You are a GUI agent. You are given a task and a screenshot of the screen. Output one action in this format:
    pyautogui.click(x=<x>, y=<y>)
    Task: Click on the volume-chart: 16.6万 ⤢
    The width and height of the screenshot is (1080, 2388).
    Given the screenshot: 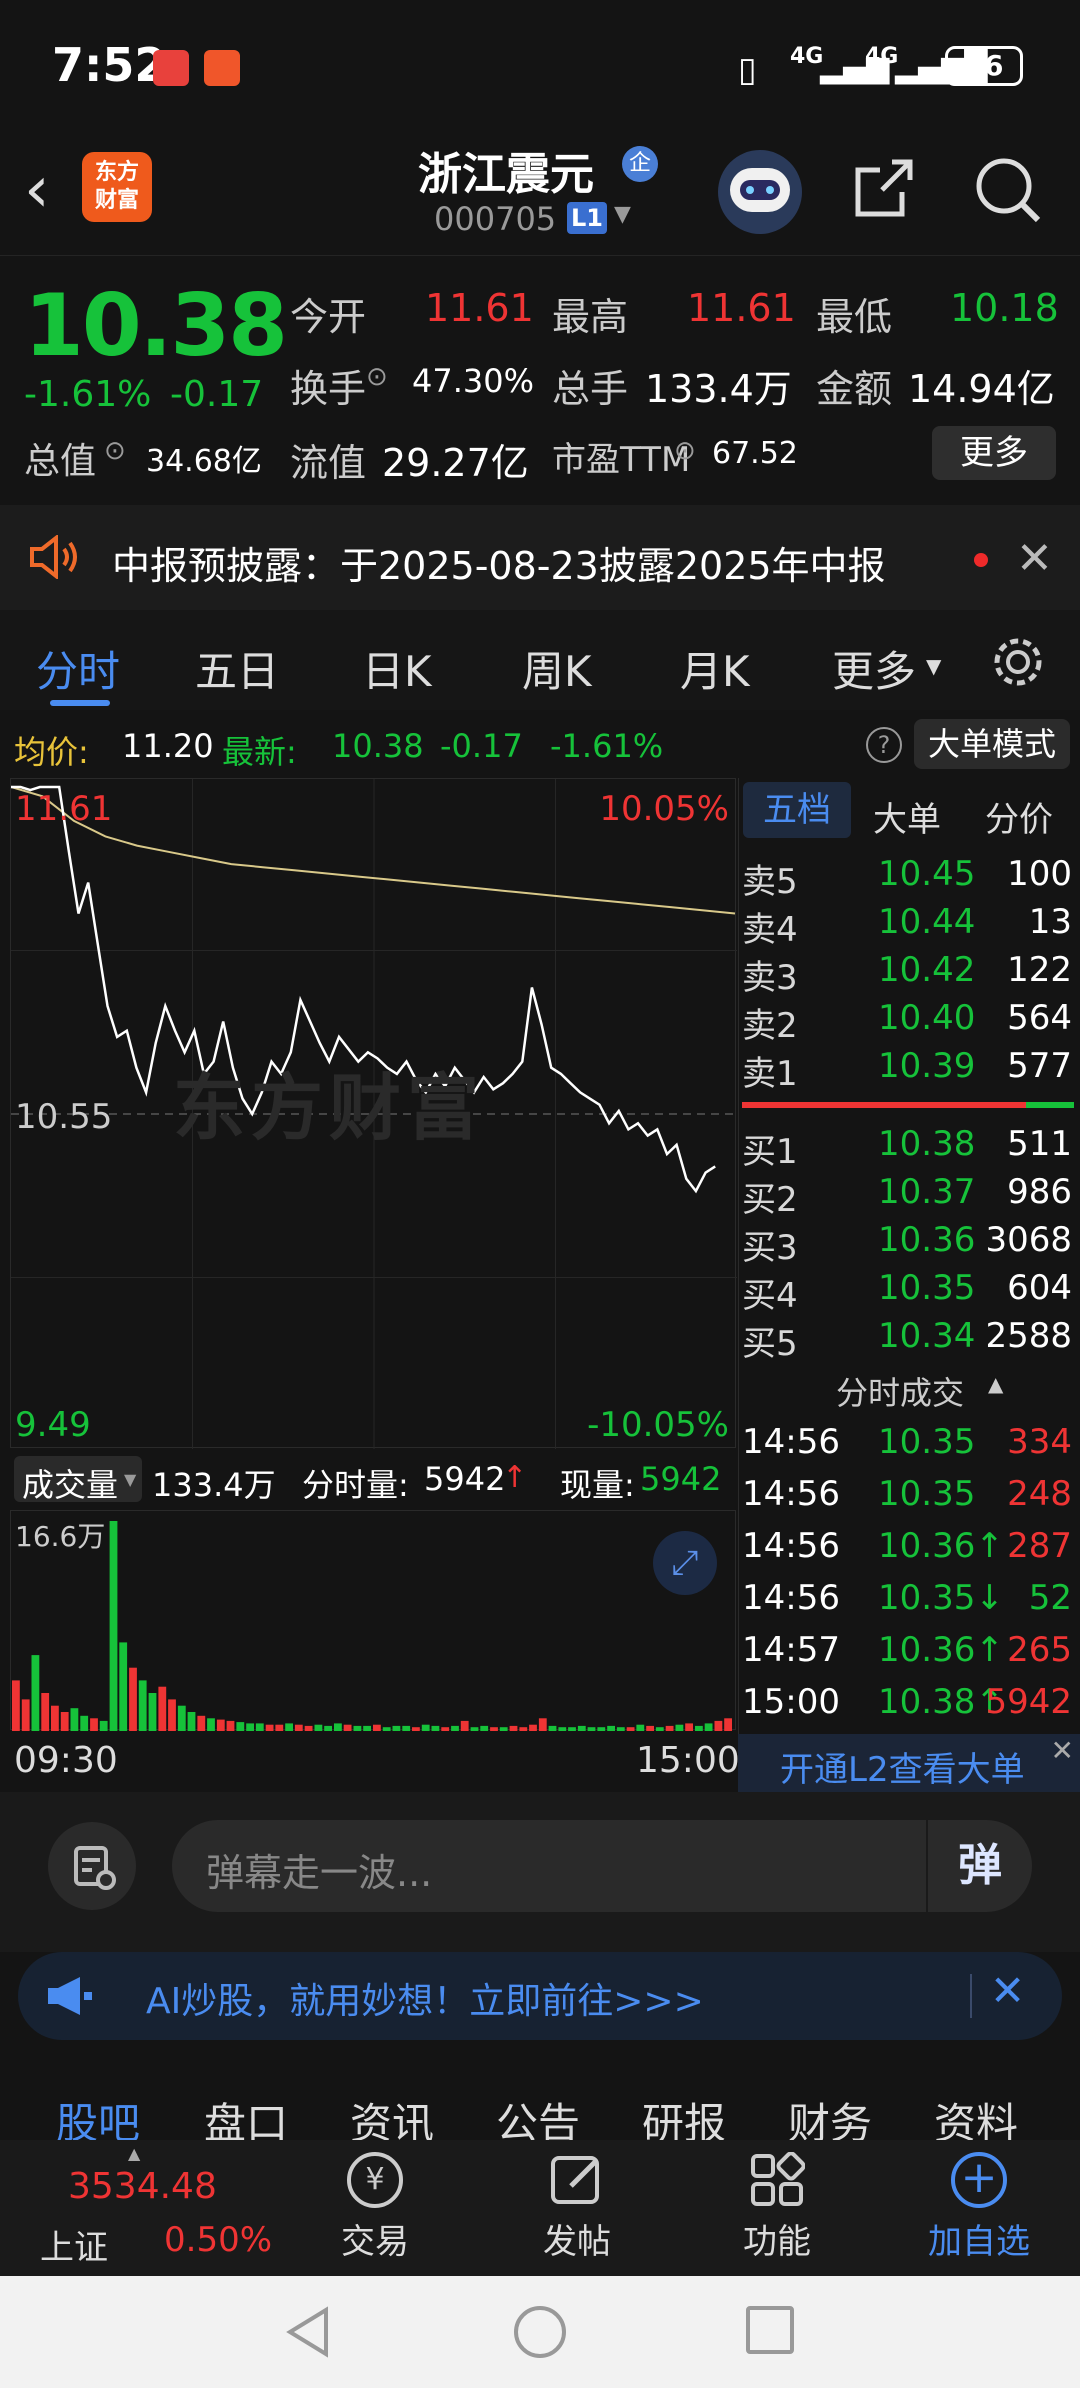 What is the action you would take?
    pyautogui.click(x=373, y=1620)
    